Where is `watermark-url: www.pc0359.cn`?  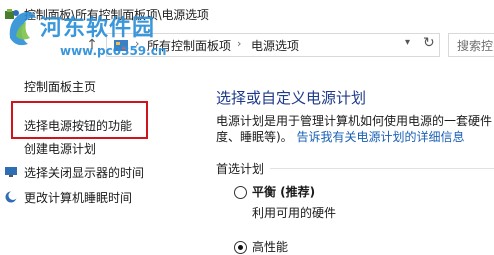
watermark-url: www.pc0359.cn is located at coordinates (113, 51).